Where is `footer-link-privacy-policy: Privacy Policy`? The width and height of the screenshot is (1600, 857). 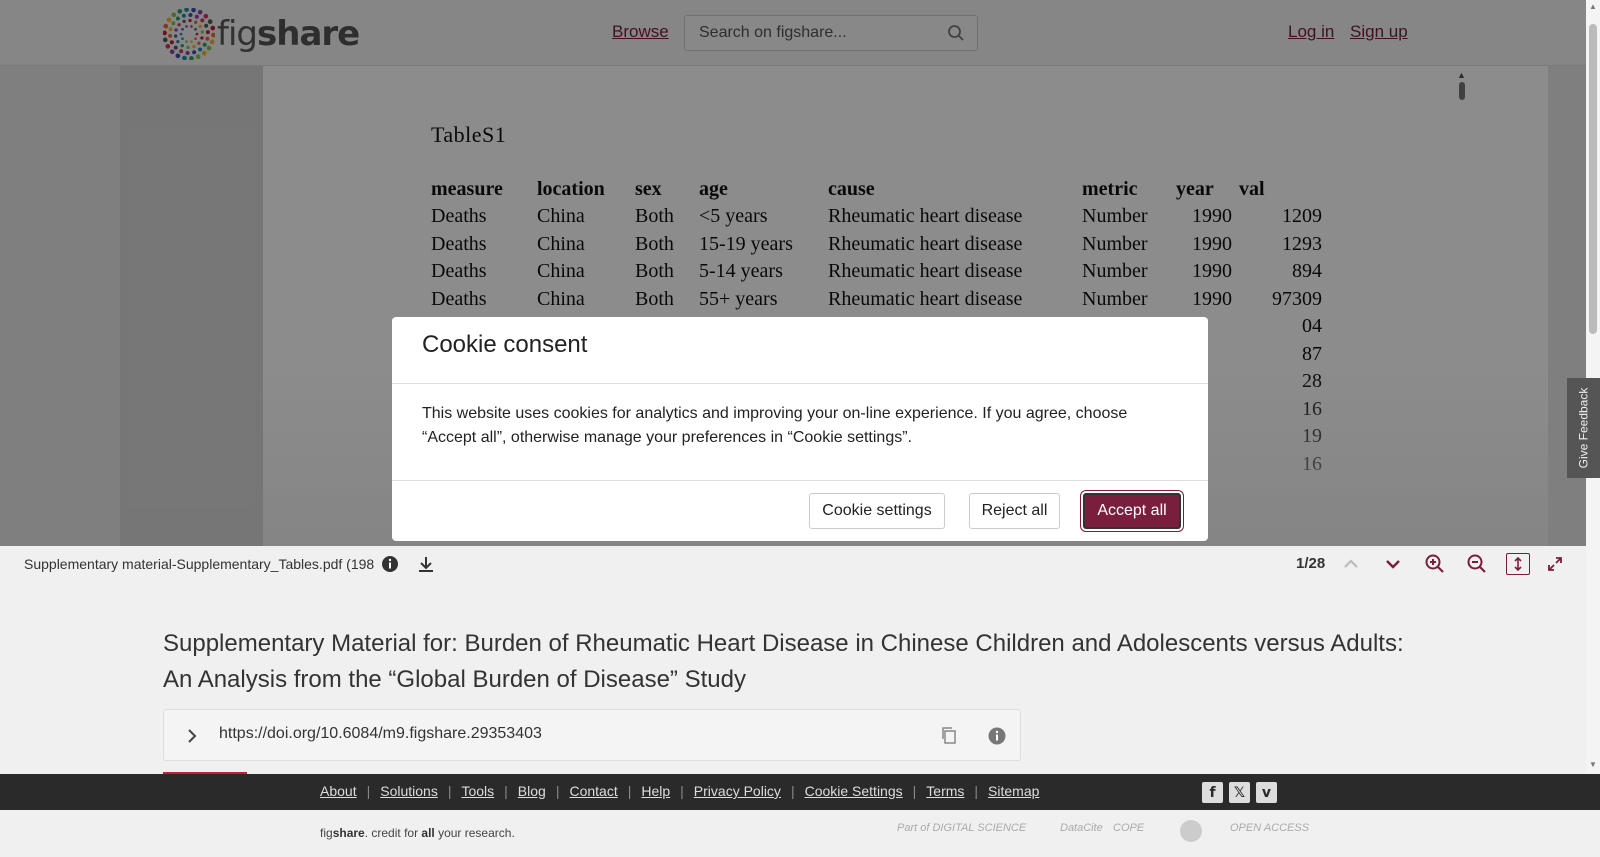 footer-link-privacy-policy: Privacy Policy is located at coordinates (737, 791).